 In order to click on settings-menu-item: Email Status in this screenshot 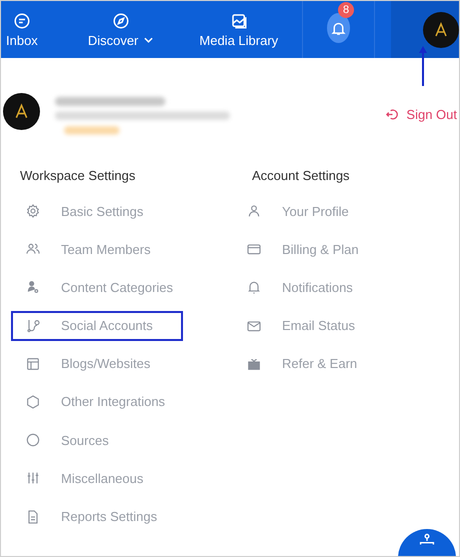, I will do `click(327, 325)`.